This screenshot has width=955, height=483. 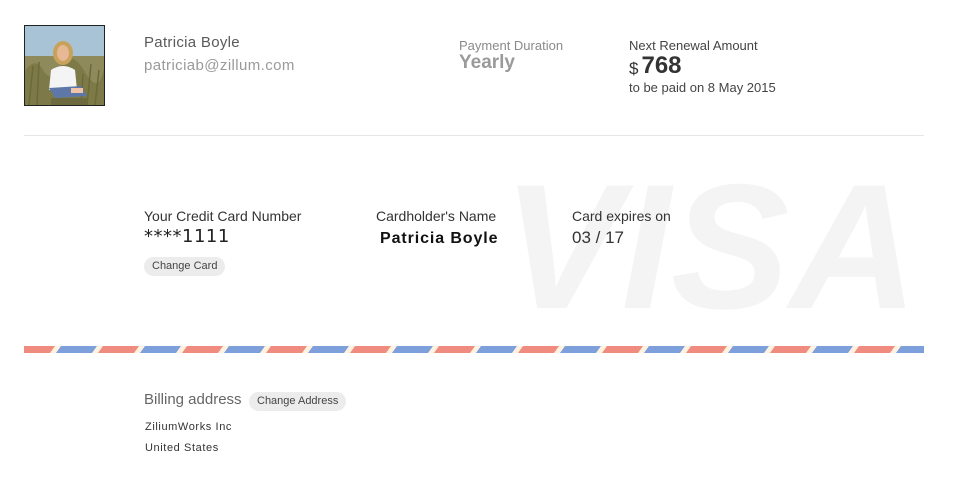 I want to click on address-line: ZiliumWorks Inc, so click(x=189, y=427).